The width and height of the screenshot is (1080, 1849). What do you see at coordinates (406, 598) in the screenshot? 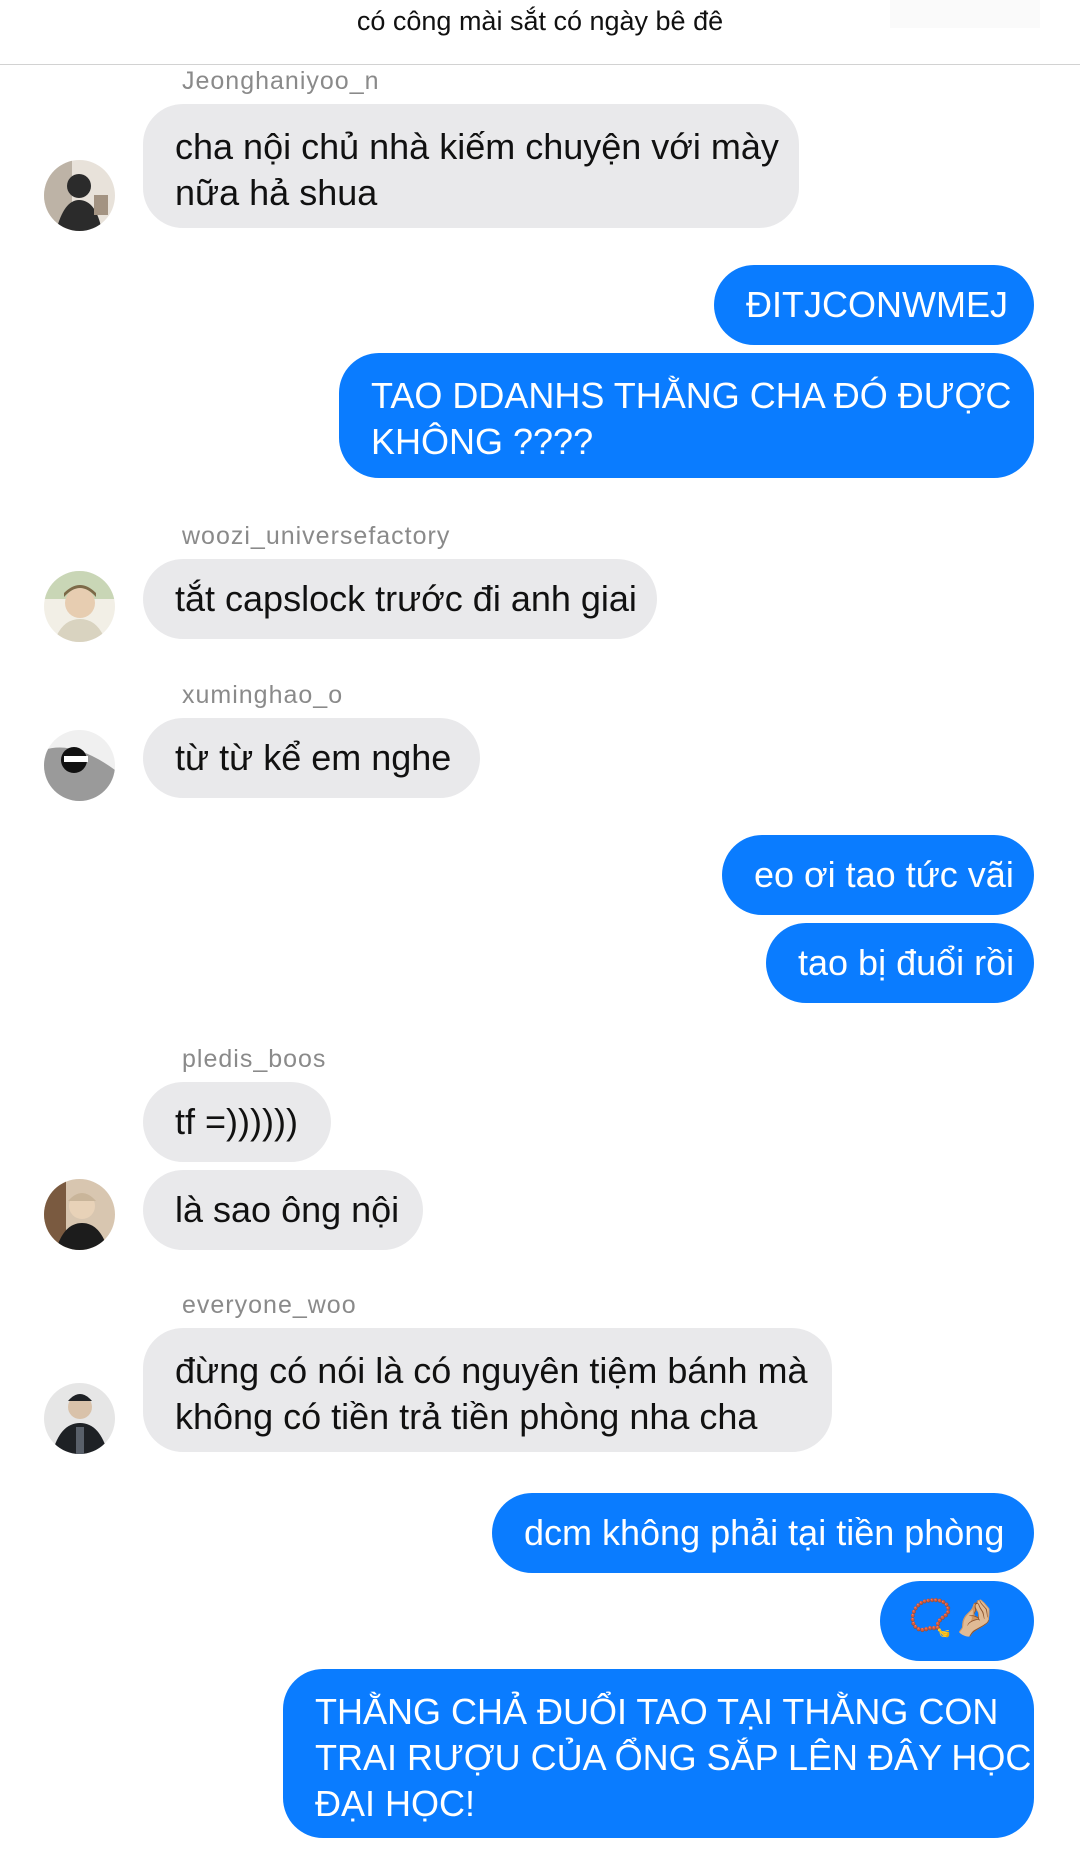
I see `message-text: tắt capslock trước đi anh giai` at bounding box center [406, 598].